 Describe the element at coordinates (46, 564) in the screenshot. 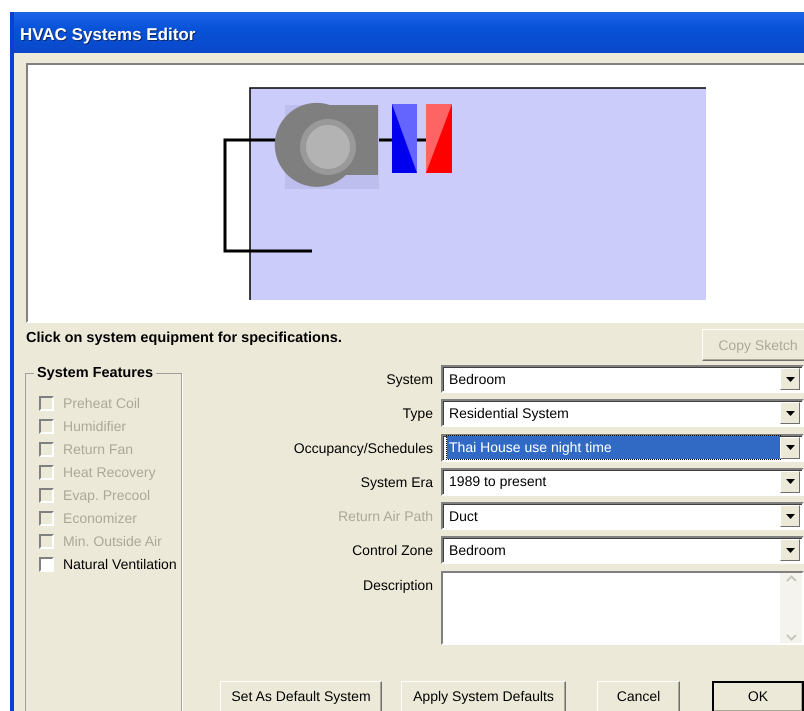

I see `checkbox` at that location.